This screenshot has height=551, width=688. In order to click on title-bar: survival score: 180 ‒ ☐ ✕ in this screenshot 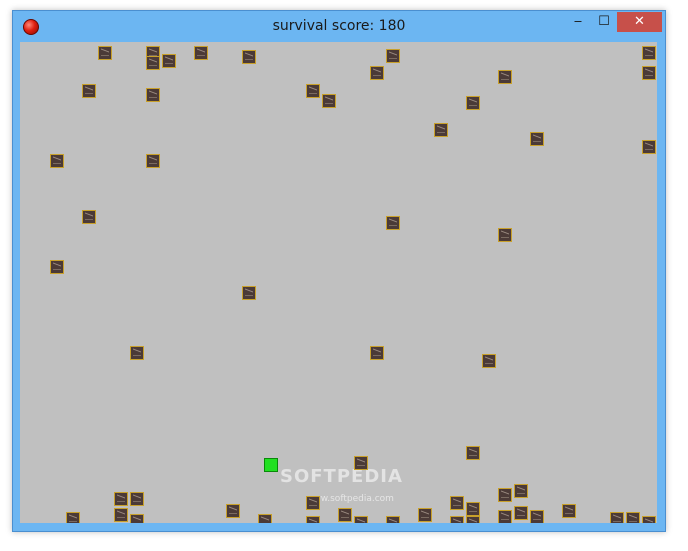, I will do `click(339, 27)`.